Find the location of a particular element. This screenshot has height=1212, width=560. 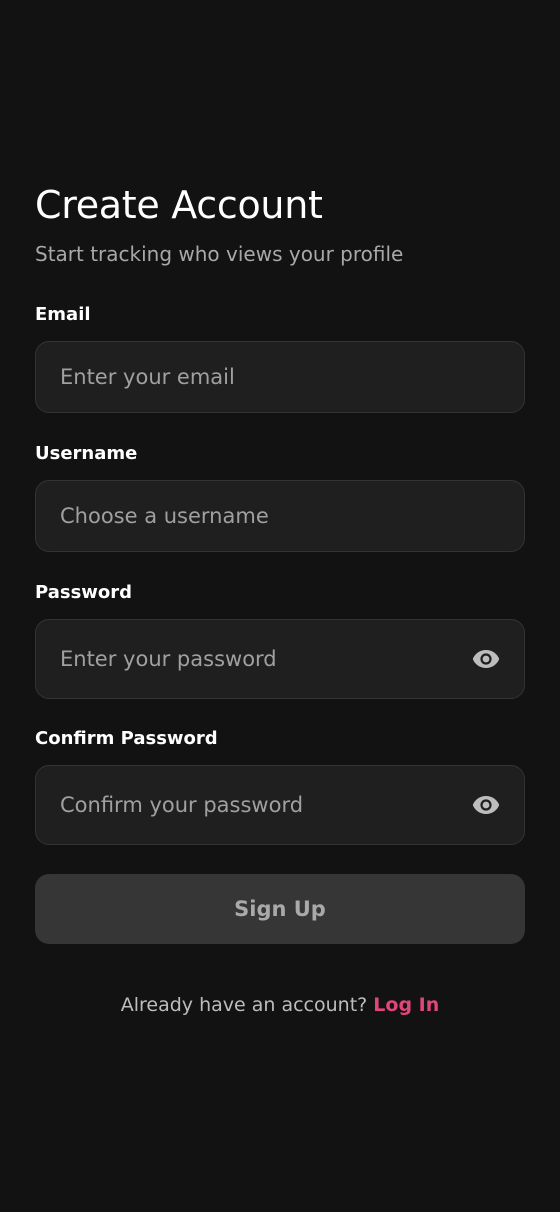

username-input is located at coordinates (280, 516).